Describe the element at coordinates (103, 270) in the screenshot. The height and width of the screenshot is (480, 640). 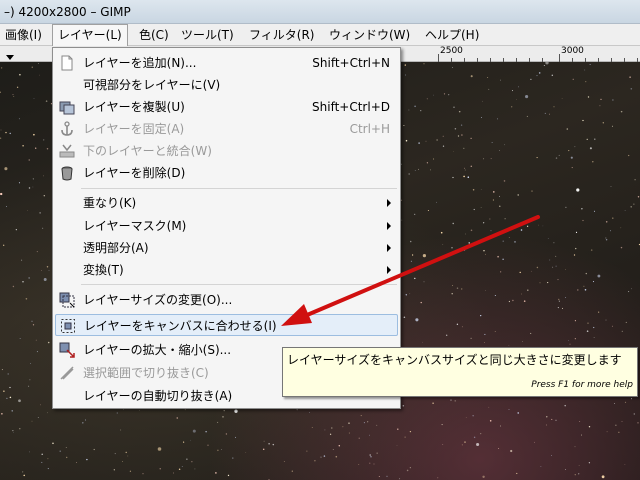
I see `menu-item-label: 変換(T)` at that location.